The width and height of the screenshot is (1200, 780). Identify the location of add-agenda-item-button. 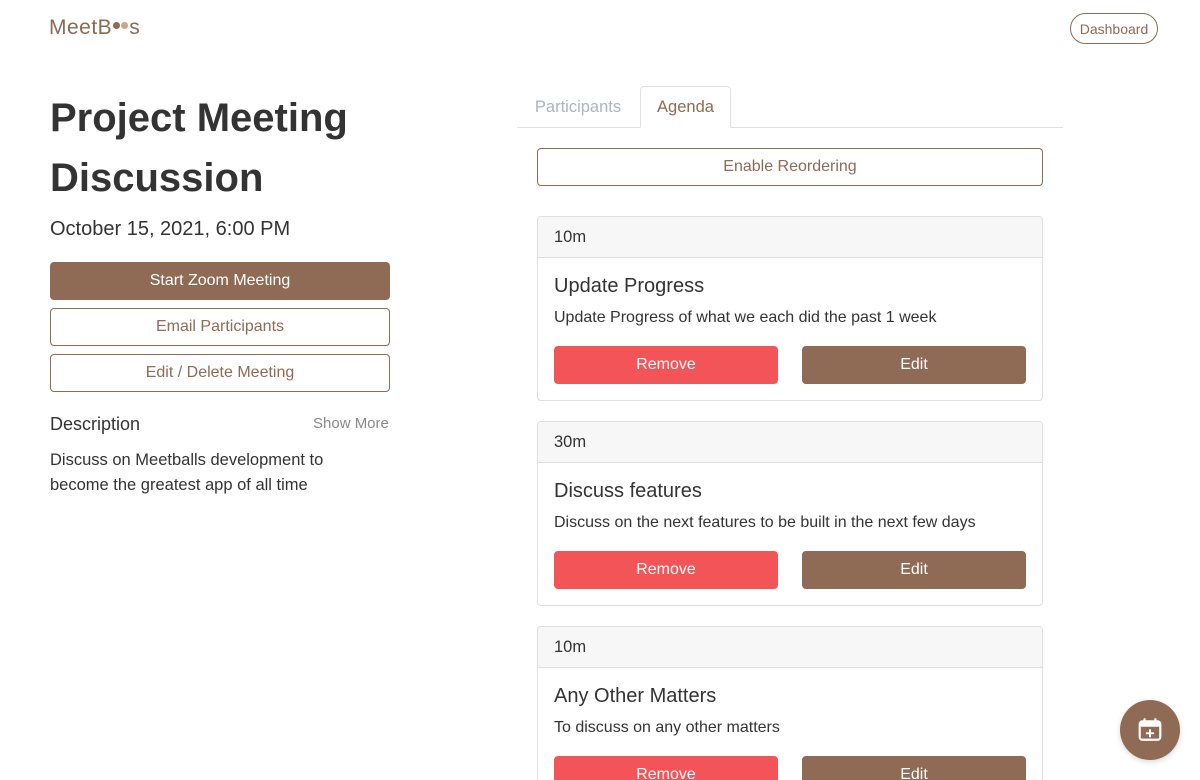
(1150, 730).